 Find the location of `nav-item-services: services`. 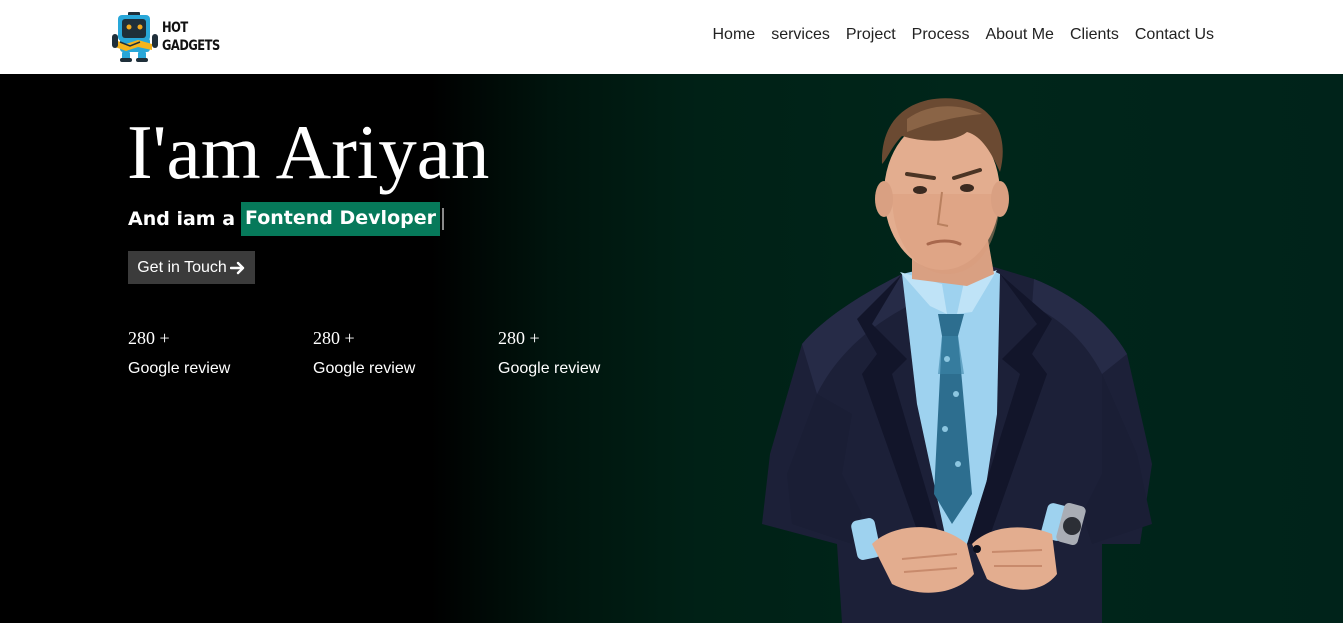

nav-item-services: services is located at coordinates (800, 35).